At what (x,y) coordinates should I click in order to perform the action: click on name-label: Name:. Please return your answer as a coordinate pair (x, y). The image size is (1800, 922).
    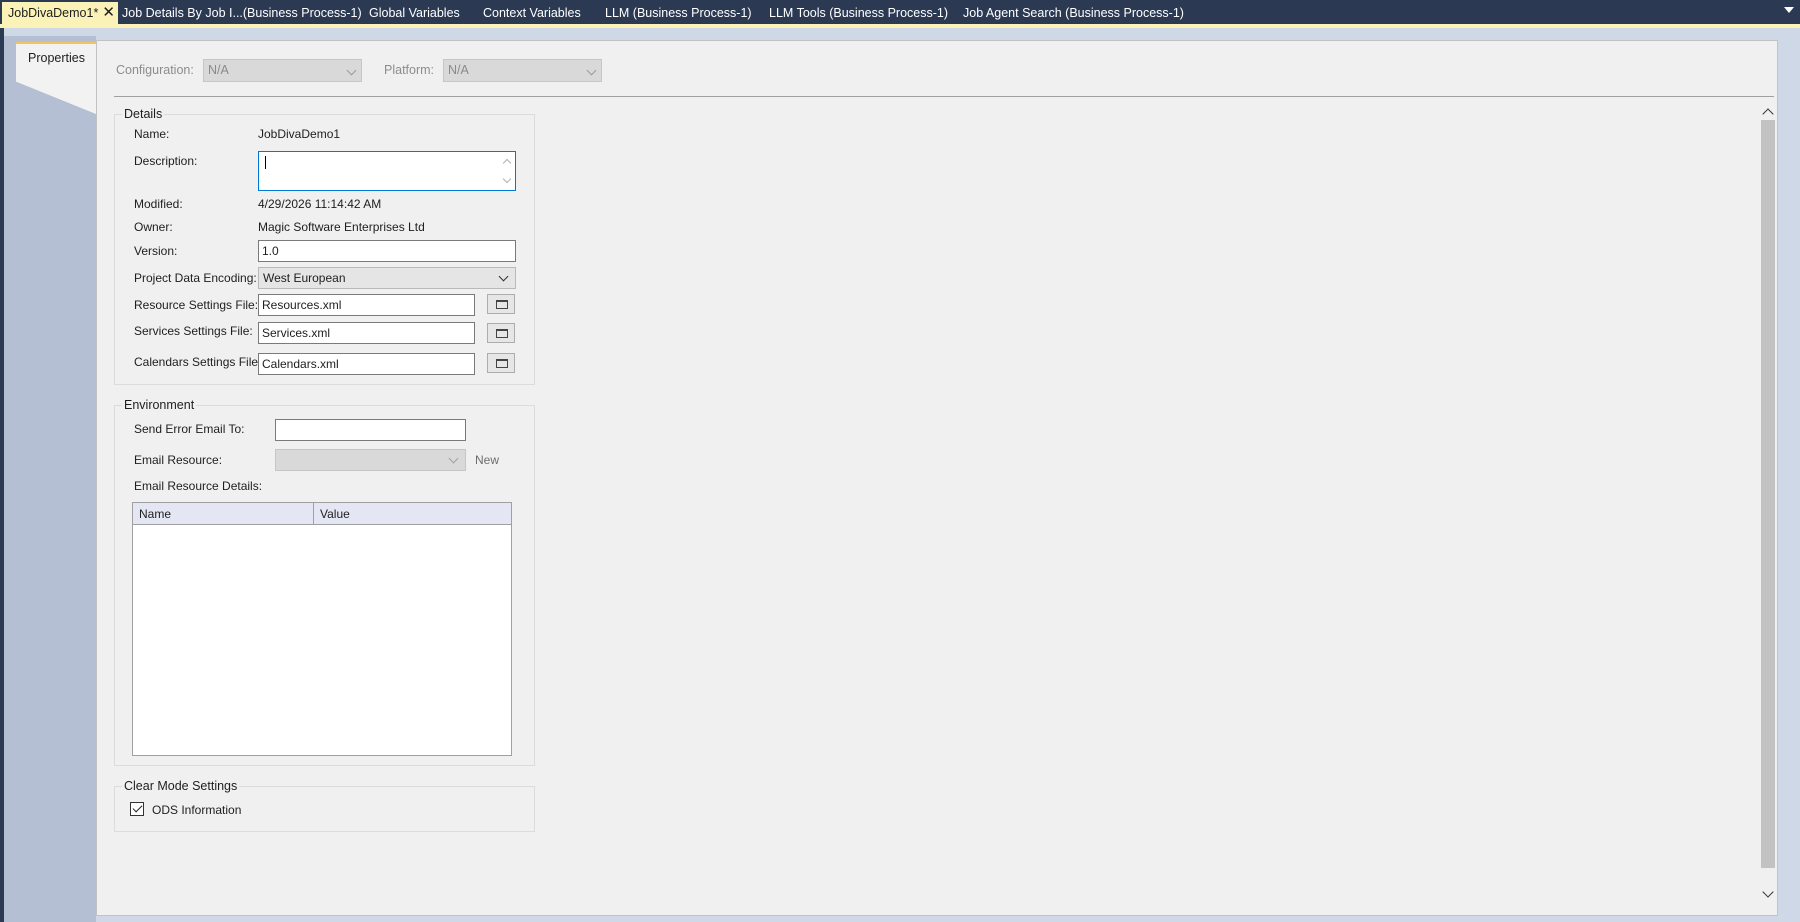
    Looking at the image, I should click on (152, 134).